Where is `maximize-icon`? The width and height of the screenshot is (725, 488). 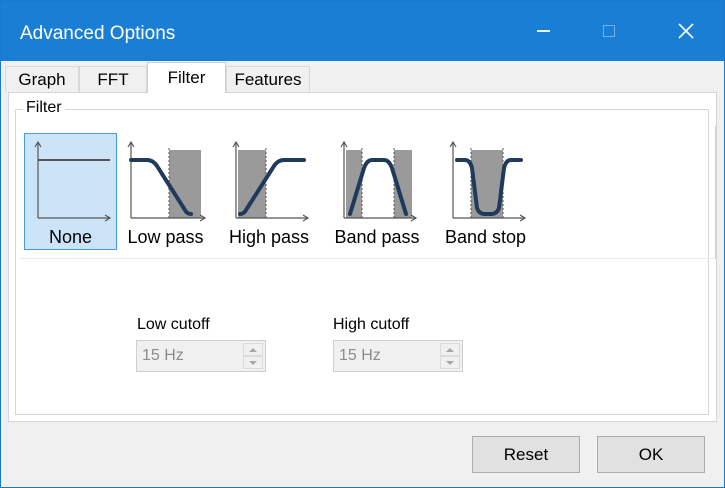 maximize-icon is located at coordinates (609, 31).